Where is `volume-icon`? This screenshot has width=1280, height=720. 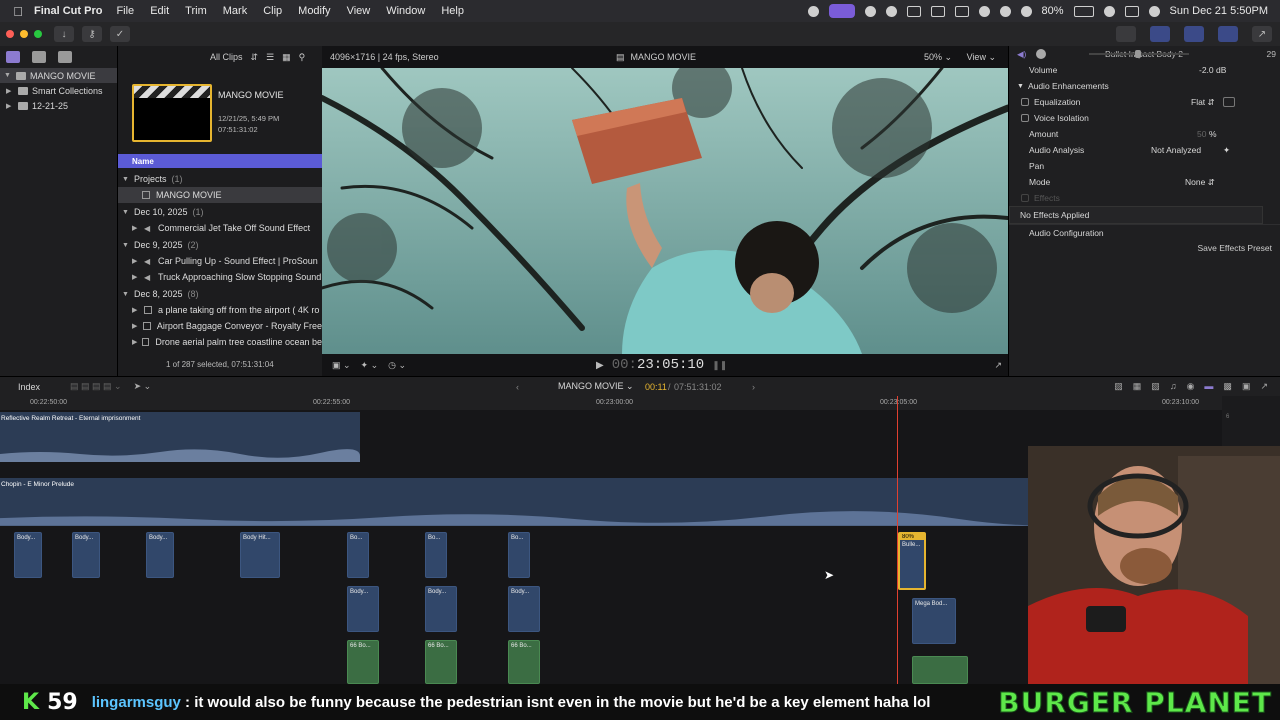
volume-icon is located at coordinates (913, 11).